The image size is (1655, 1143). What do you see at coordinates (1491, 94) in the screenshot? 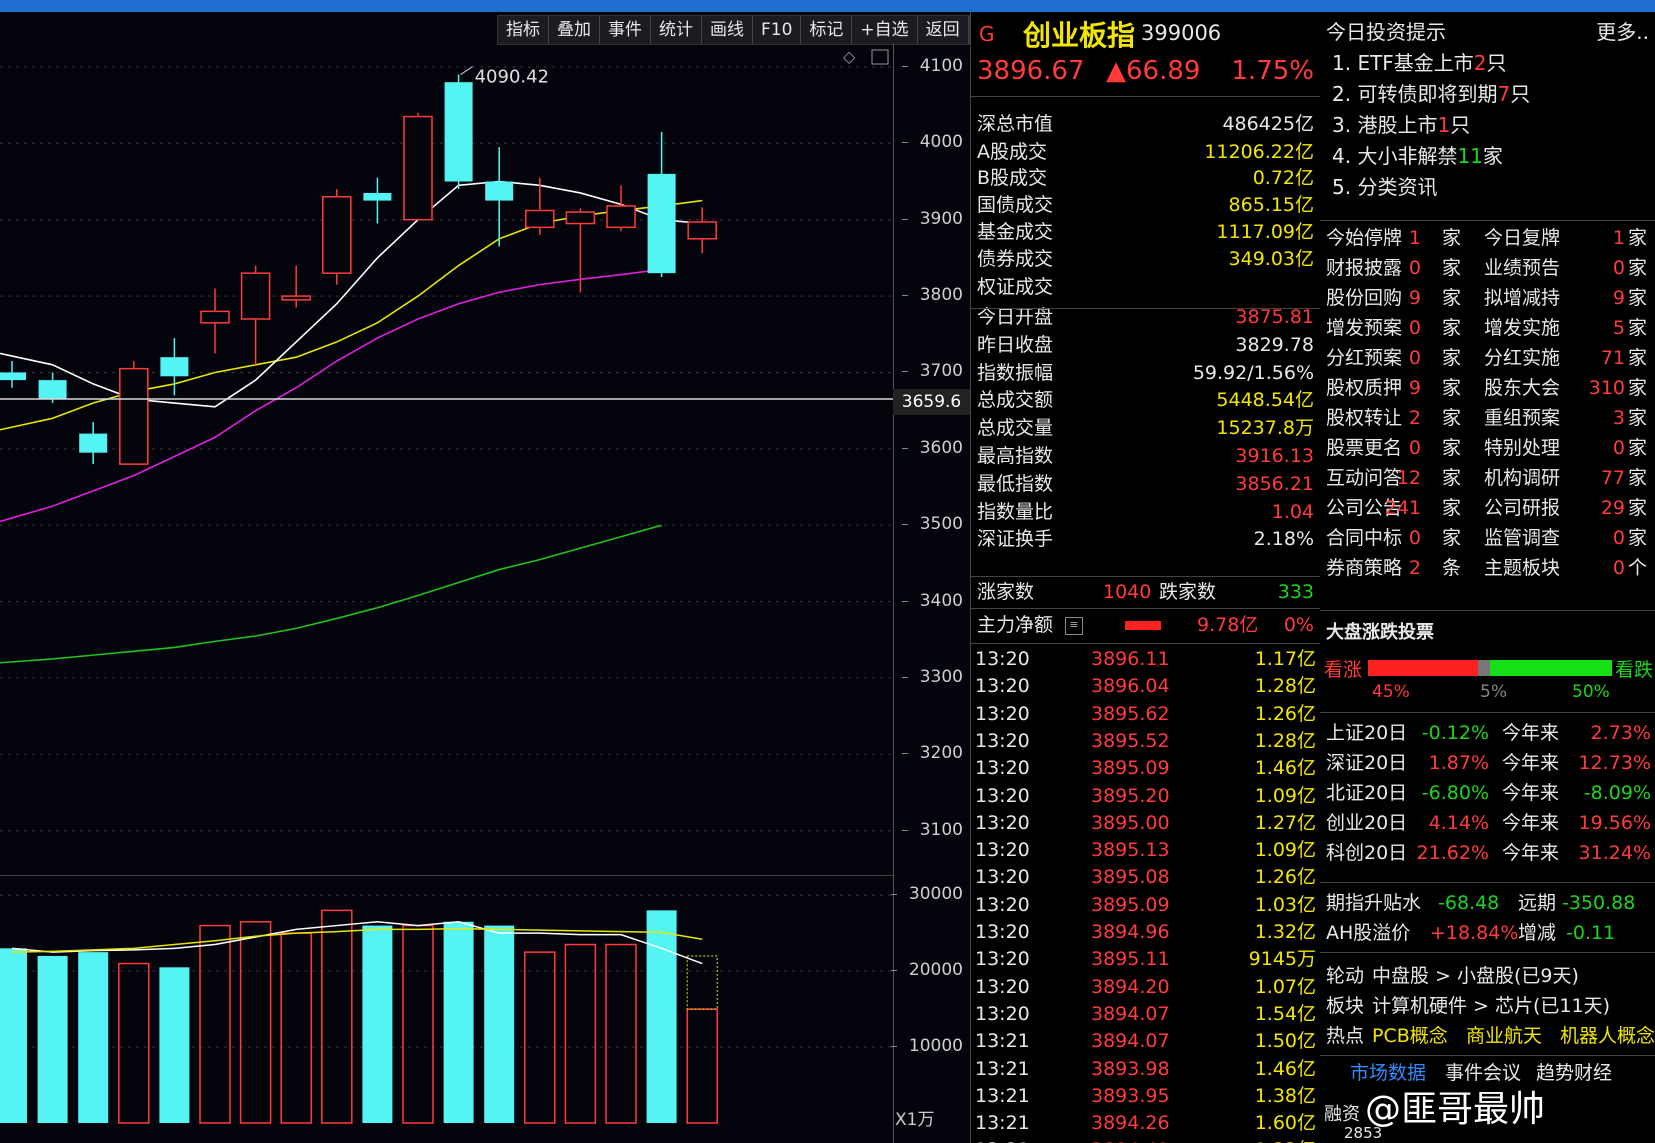
I see `tip-item: 2. 可转债即将到期7只` at bounding box center [1491, 94].